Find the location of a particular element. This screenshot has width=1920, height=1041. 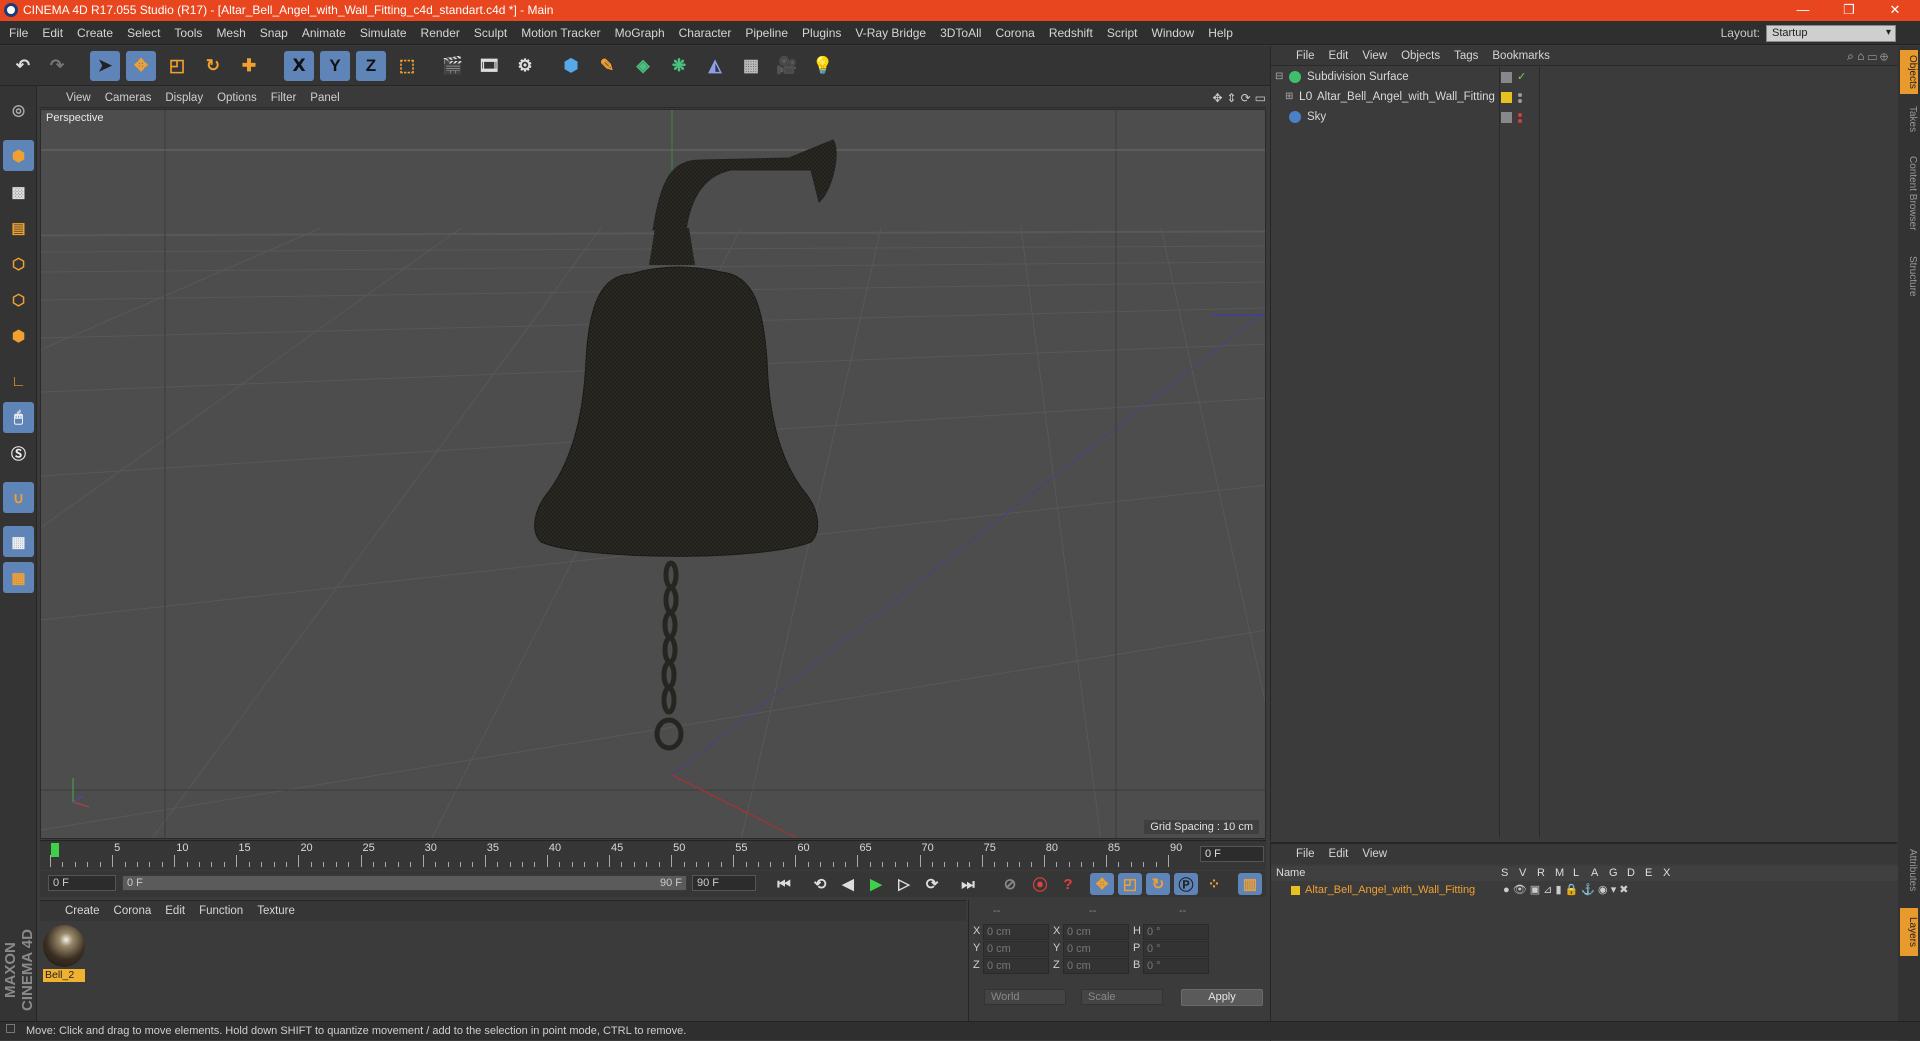

tab-objects: Objects is located at coordinates (1909, 72).